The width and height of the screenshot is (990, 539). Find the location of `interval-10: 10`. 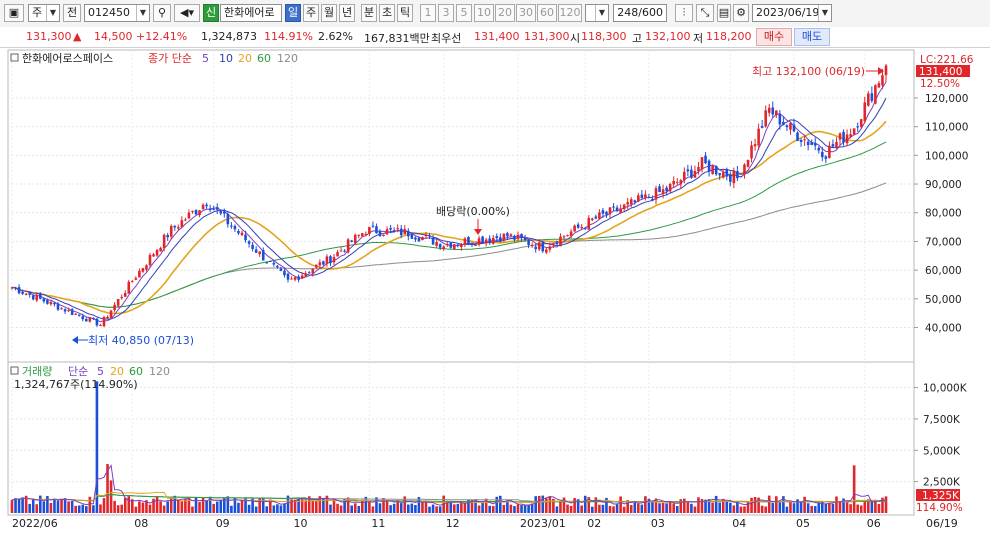

interval-10: 10 is located at coordinates (484, 13).